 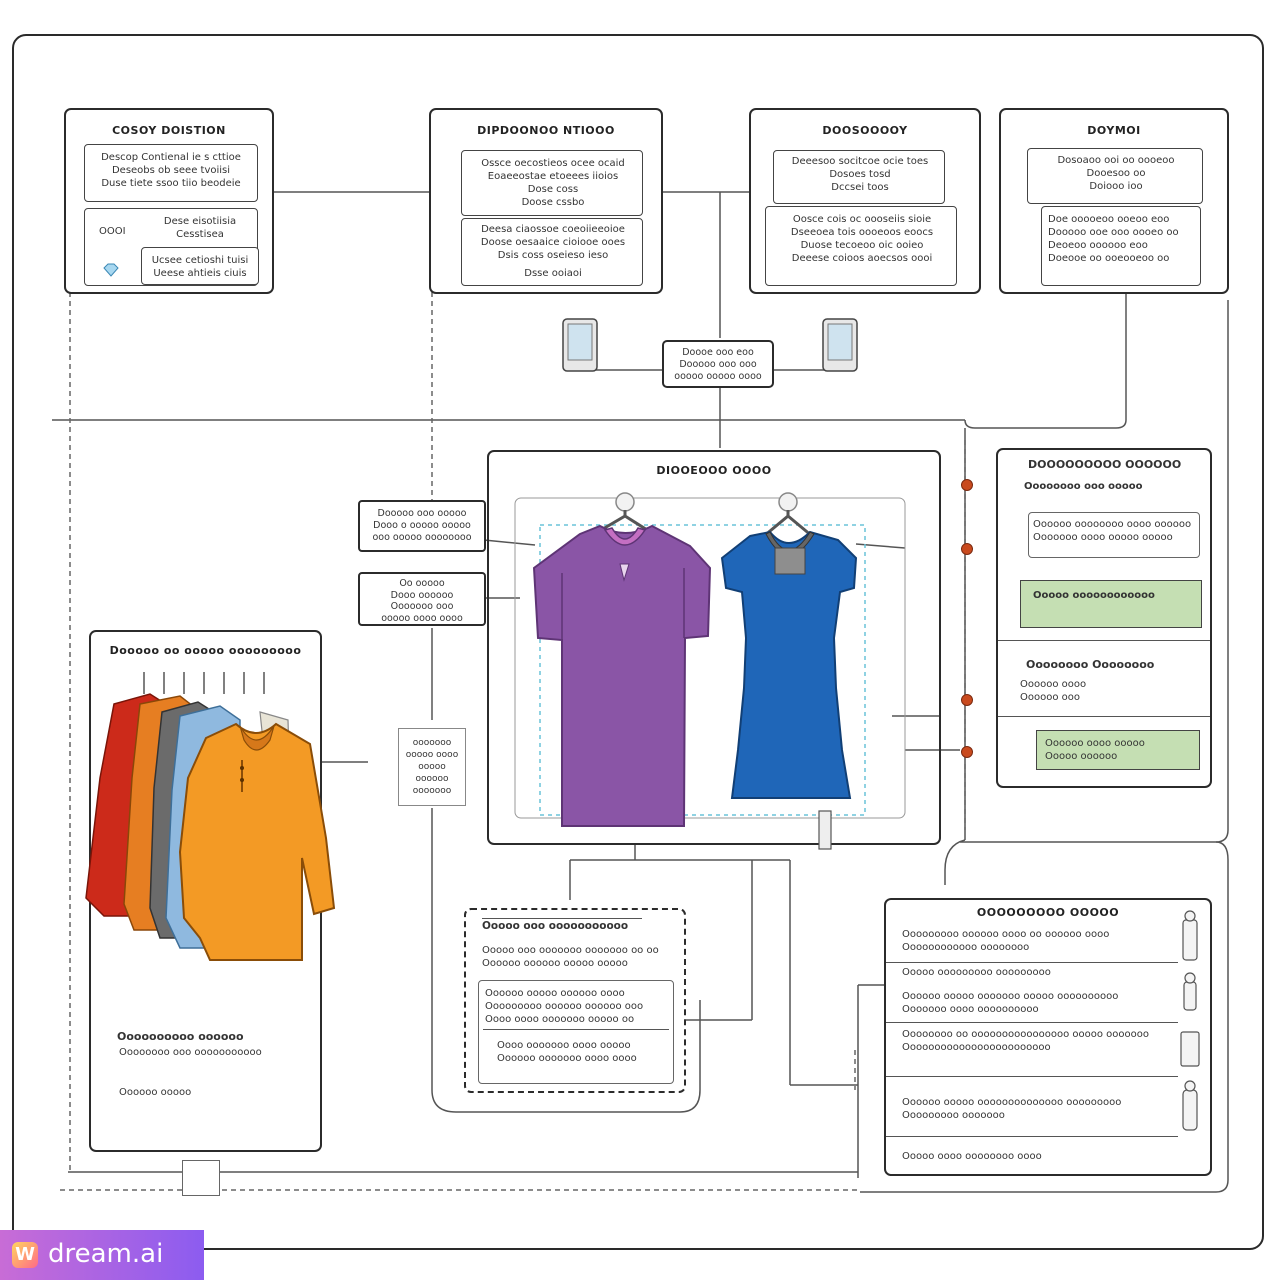 What do you see at coordinates (112, 231) in the screenshot?
I see `top-box-1-section-2-label: OOOI` at bounding box center [112, 231].